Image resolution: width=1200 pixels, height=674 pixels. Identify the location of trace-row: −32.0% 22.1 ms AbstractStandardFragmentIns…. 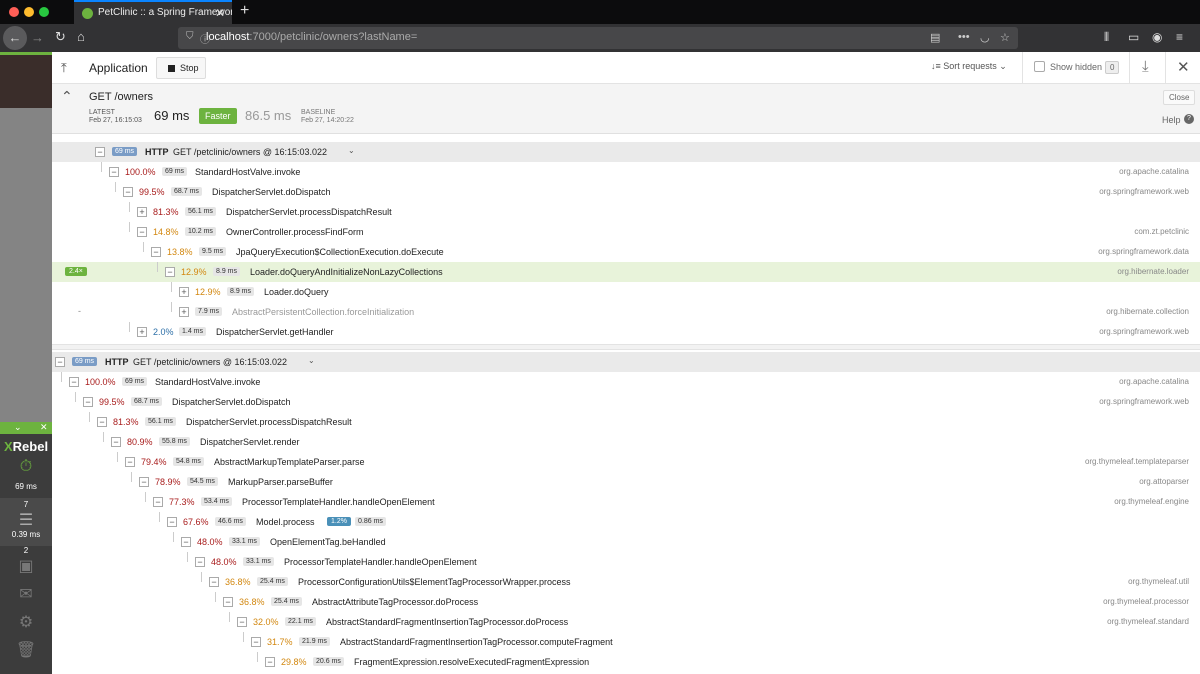
(626, 622).